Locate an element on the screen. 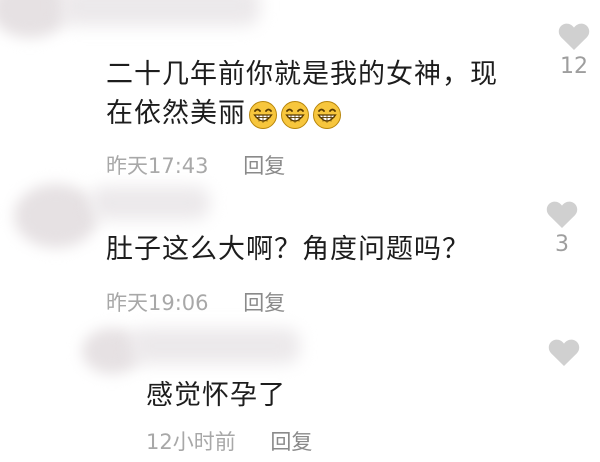 The height and width of the screenshot is (462, 600). comment-text-line-1: 肚子这么大啊？角度问题吗？ is located at coordinates (288, 249).